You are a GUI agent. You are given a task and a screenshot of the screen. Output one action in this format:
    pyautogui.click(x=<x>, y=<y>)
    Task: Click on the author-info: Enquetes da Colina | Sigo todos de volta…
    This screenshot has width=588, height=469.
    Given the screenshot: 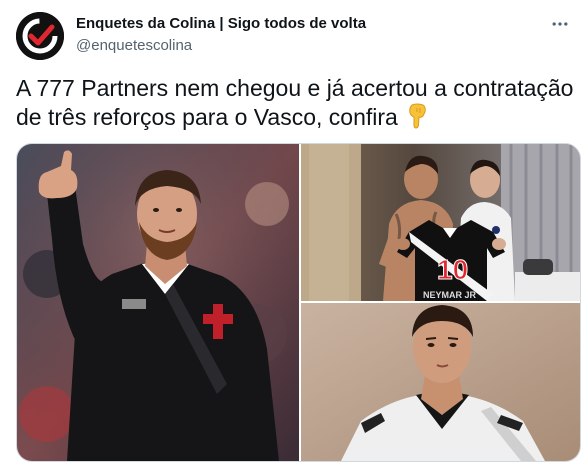 What is the action you would take?
    pyautogui.click(x=221, y=35)
    